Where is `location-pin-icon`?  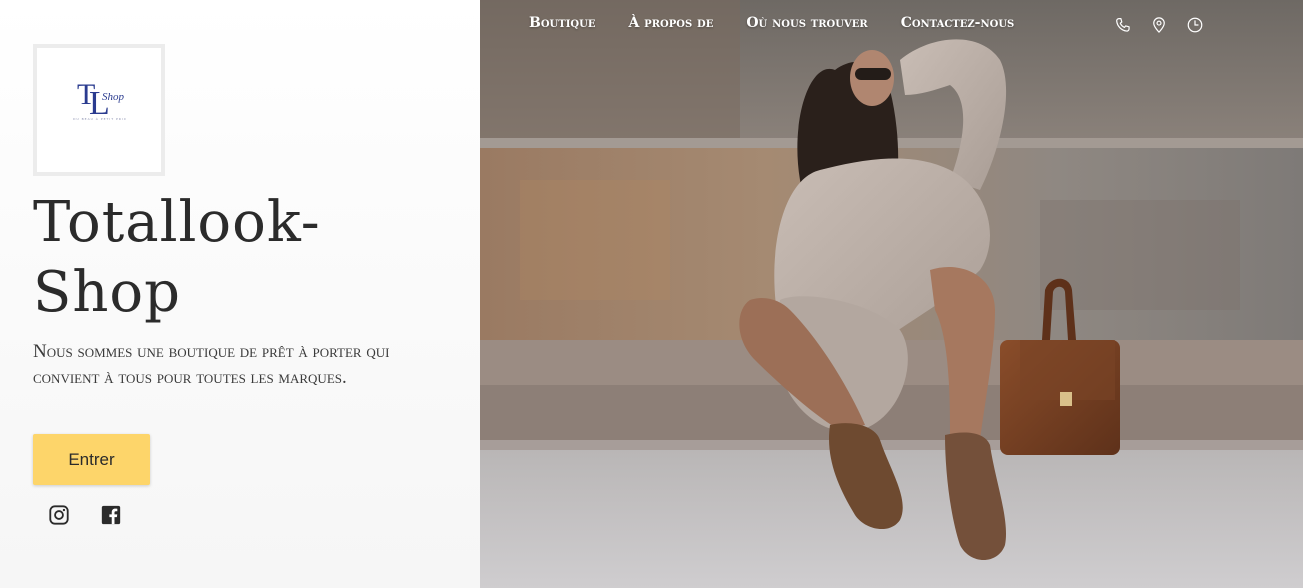 location-pin-icon is located at coordinates (1159, 25).